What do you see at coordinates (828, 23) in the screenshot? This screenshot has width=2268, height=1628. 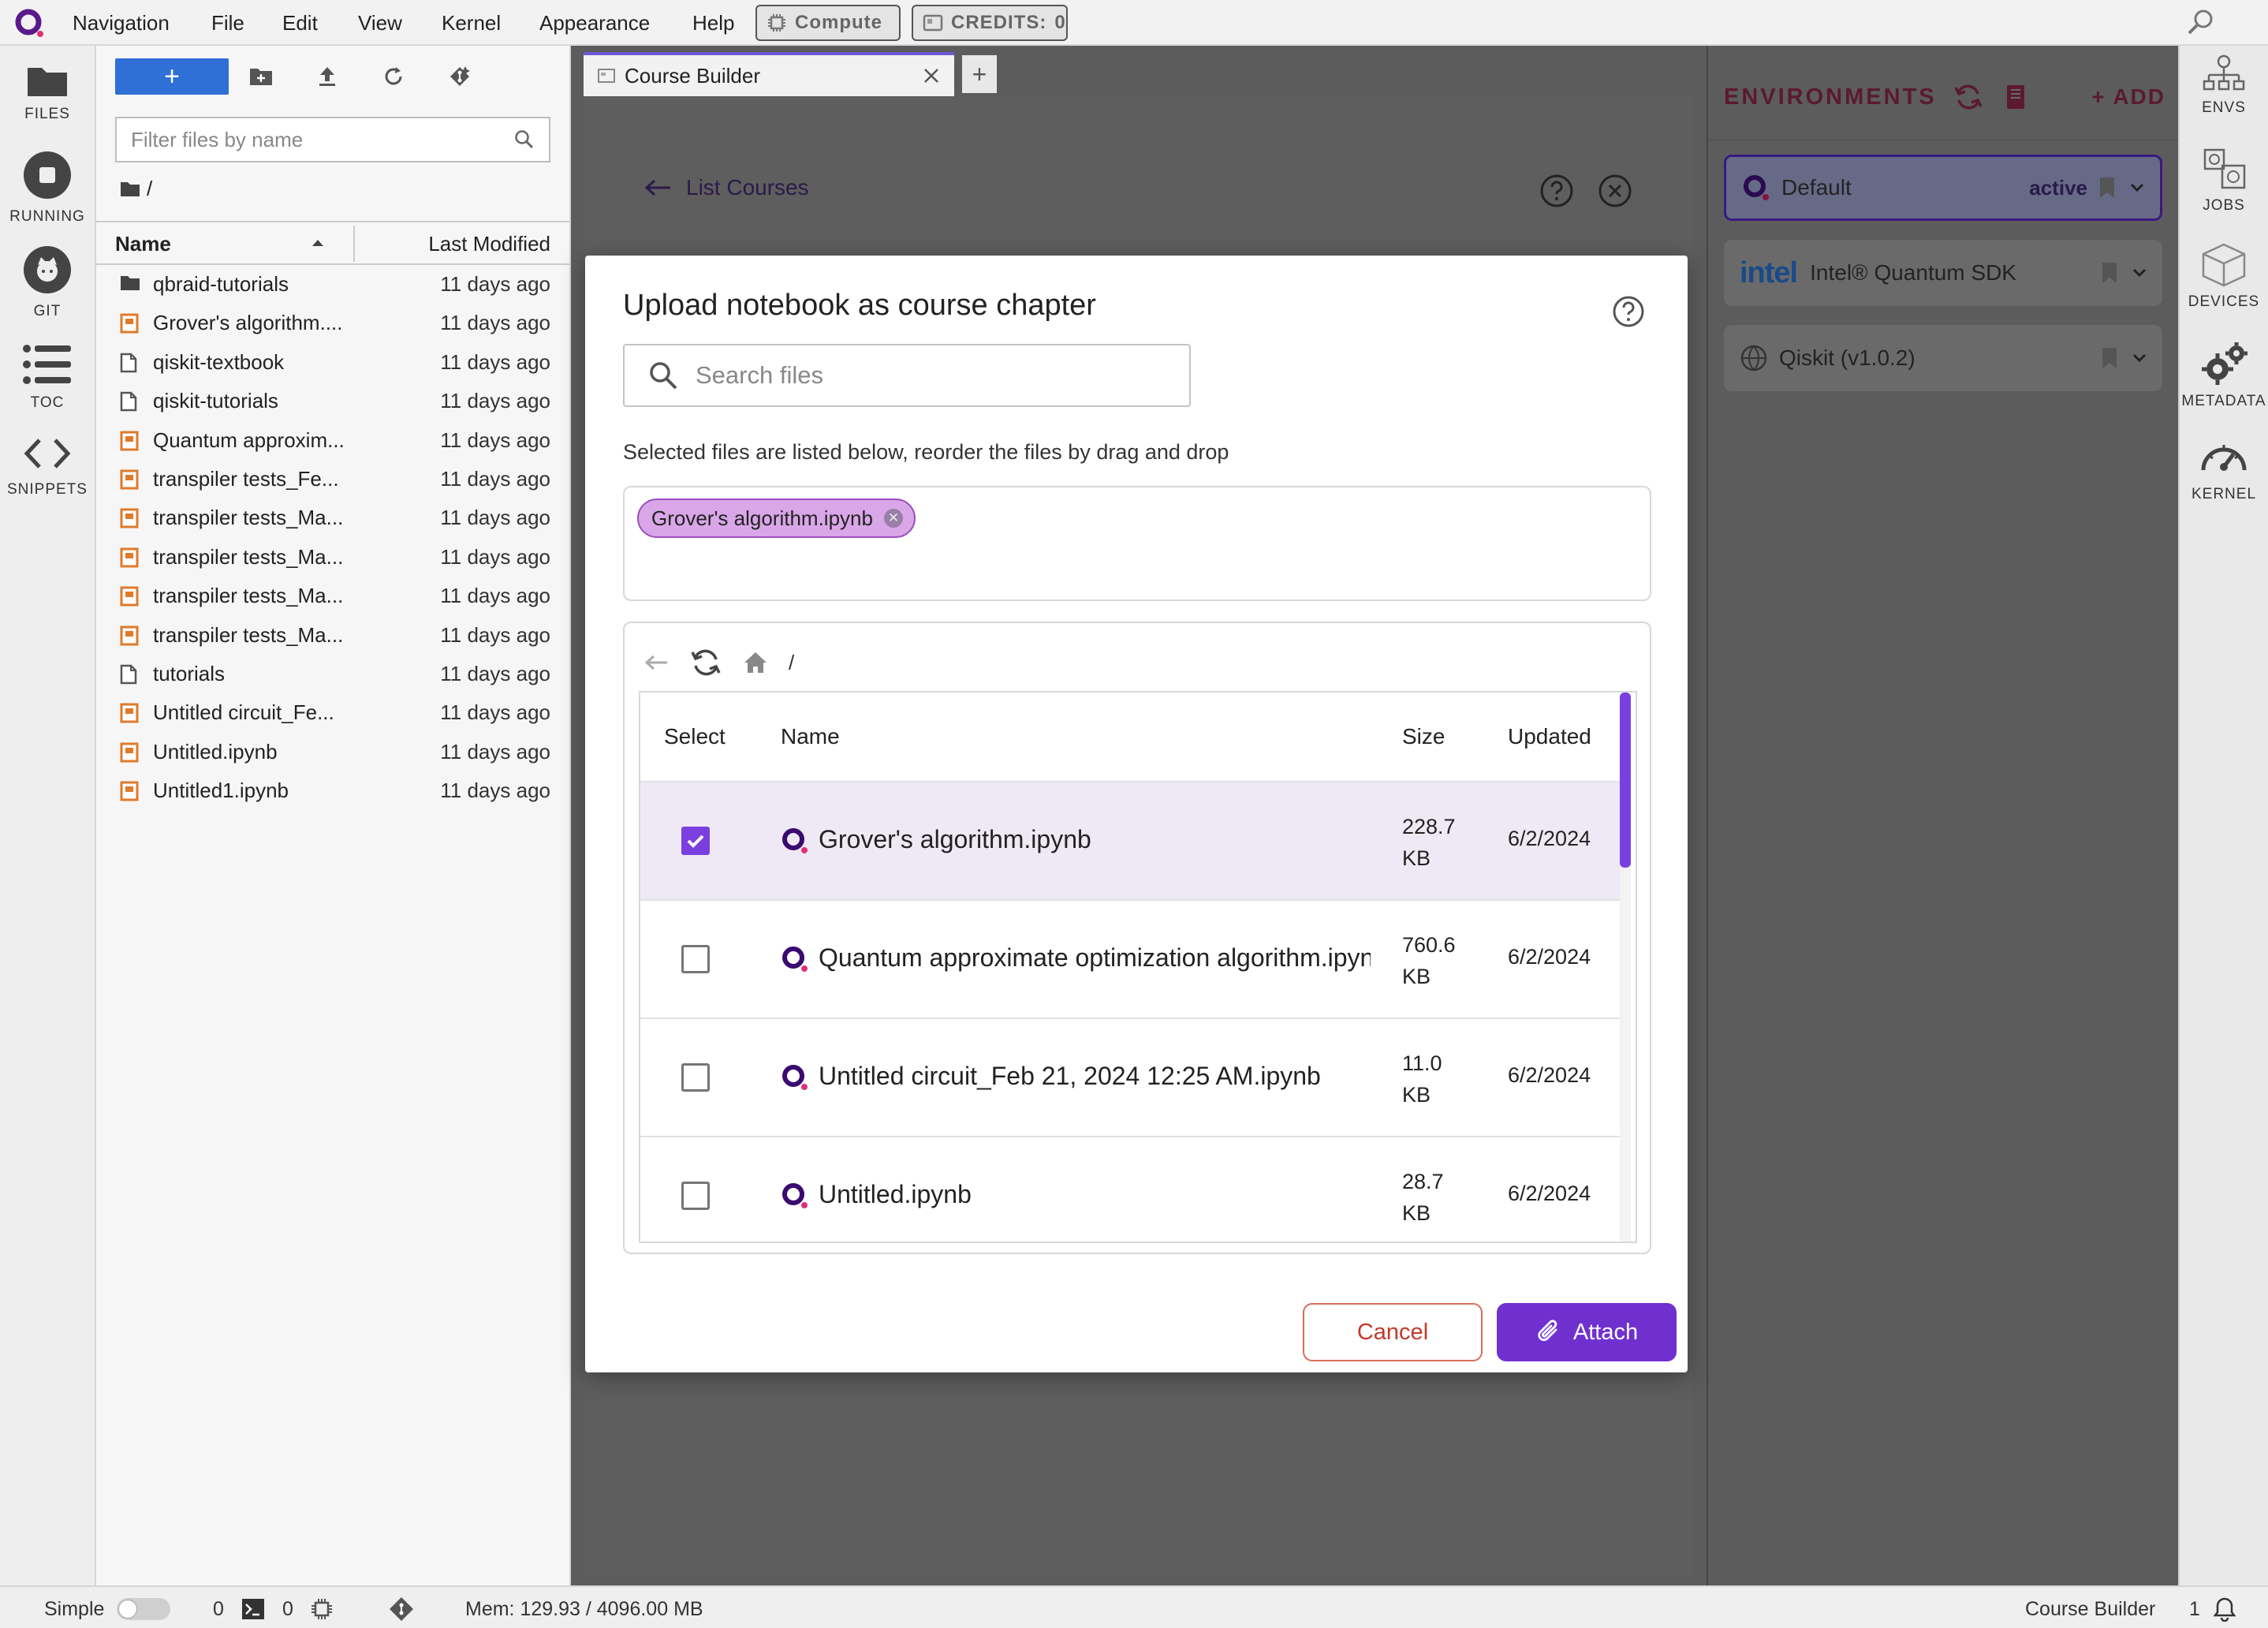 I see `compute-button: Compute` at bounding box center [828, 23].